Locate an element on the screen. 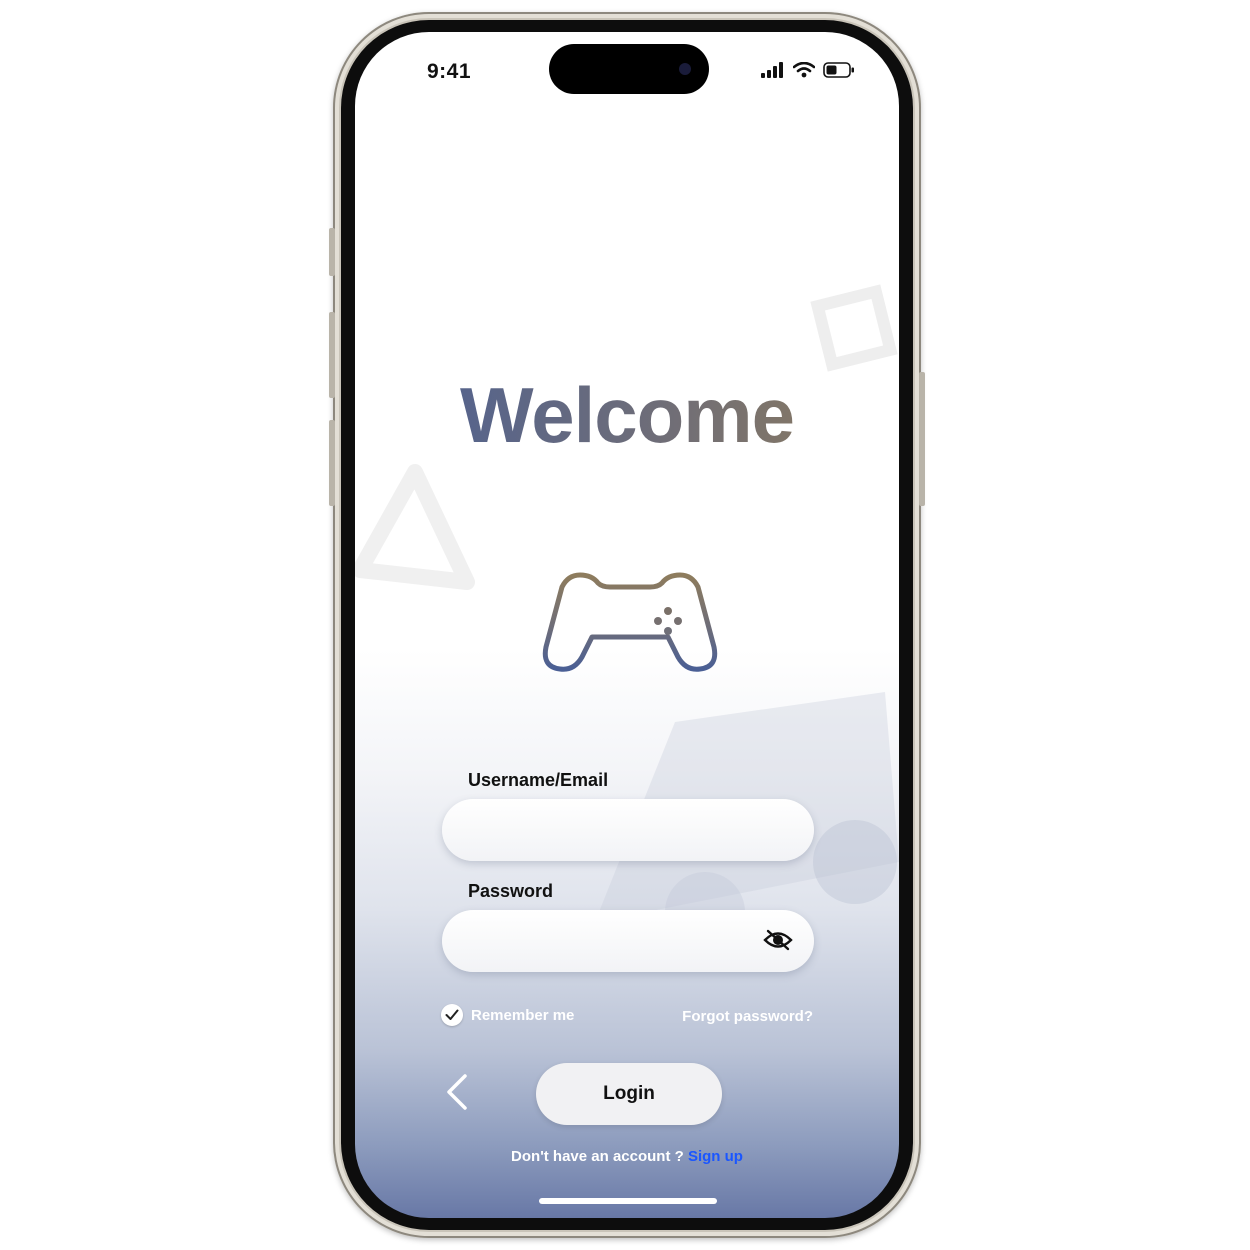 The width and height of the screenshot is (1250, 1250). volume-down-button is located at coordinates (332, 463).